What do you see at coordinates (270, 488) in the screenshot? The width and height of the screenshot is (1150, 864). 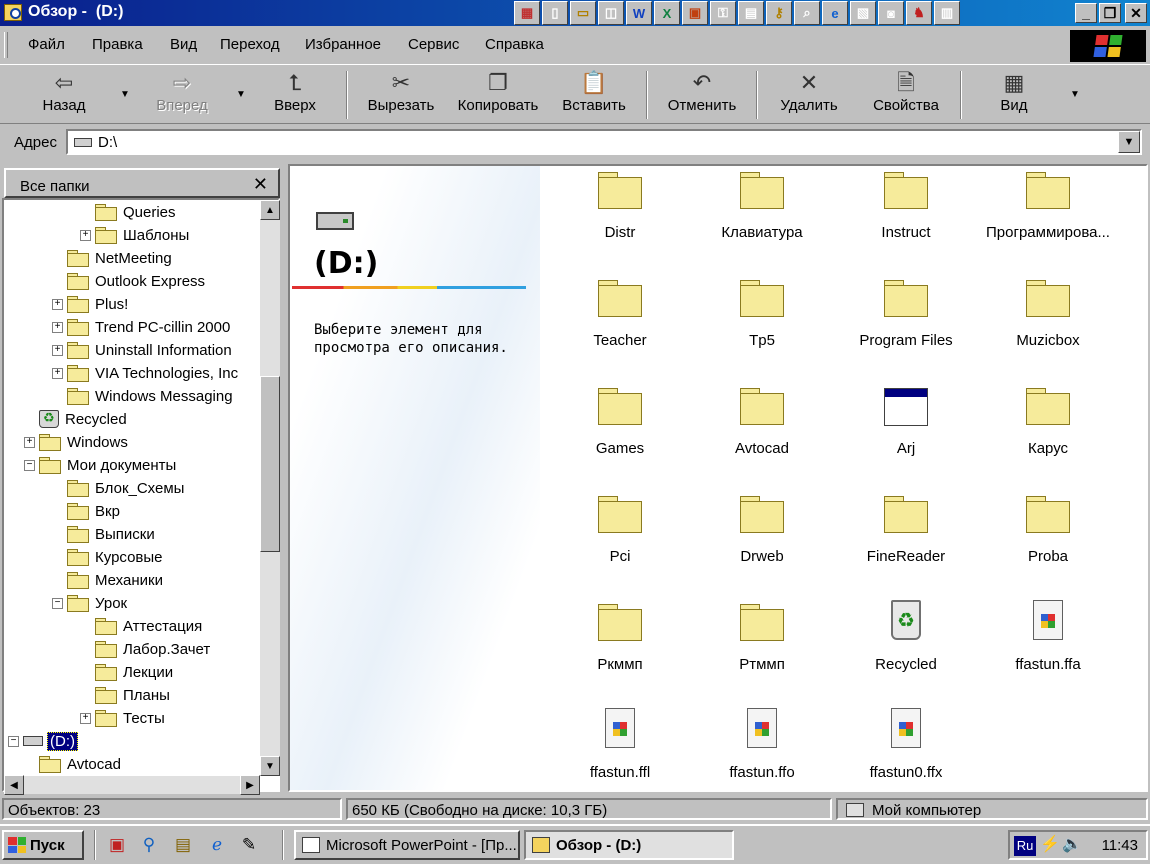 I see `tree-vertical-scrollbar: ▲ ▼` at bounding box center [270, 488].